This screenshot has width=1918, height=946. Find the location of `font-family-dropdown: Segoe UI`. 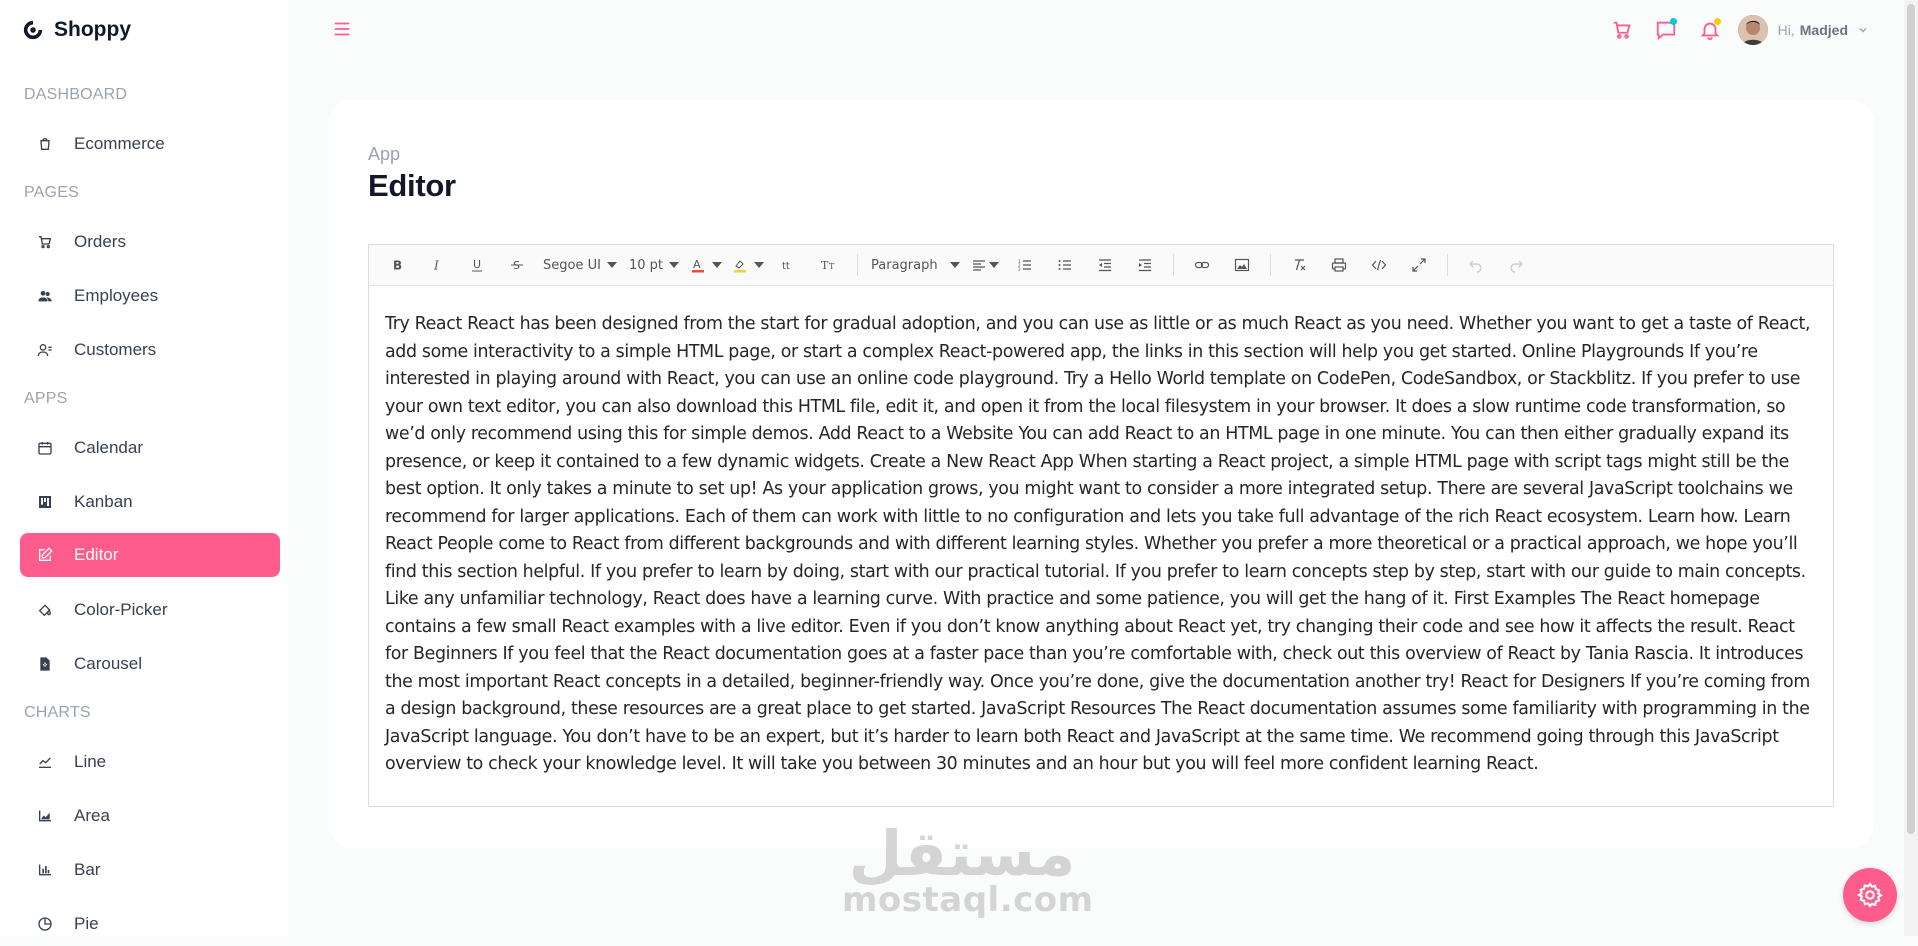

font-family-dropdown: Segoe UI is located at coordinates (580, 265).